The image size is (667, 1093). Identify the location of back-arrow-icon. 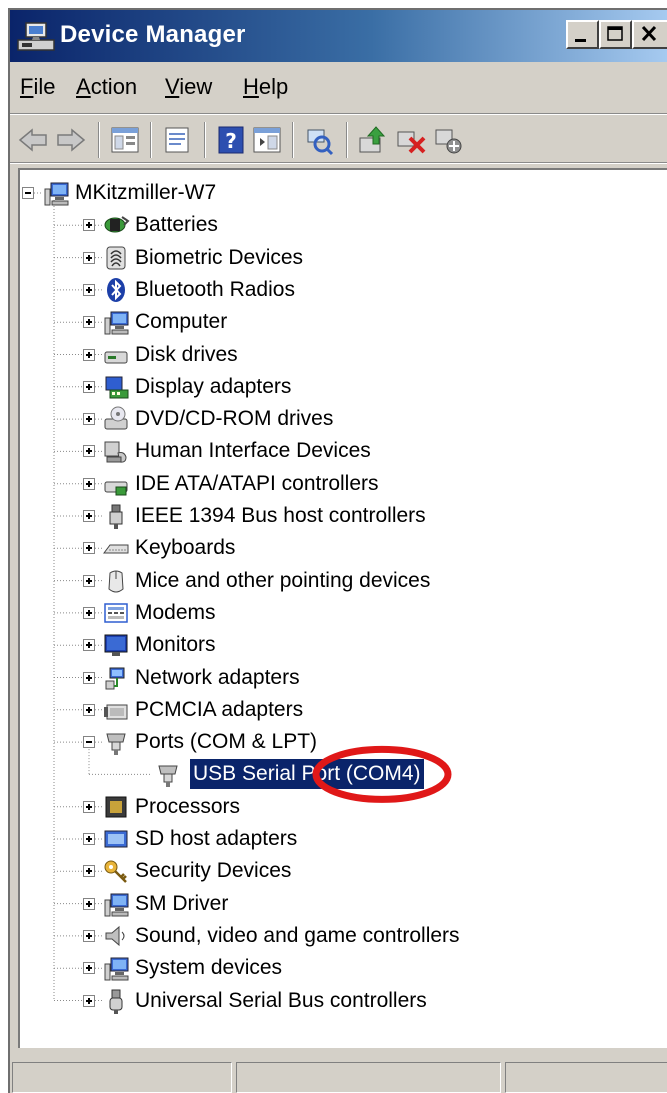
(33, 140).